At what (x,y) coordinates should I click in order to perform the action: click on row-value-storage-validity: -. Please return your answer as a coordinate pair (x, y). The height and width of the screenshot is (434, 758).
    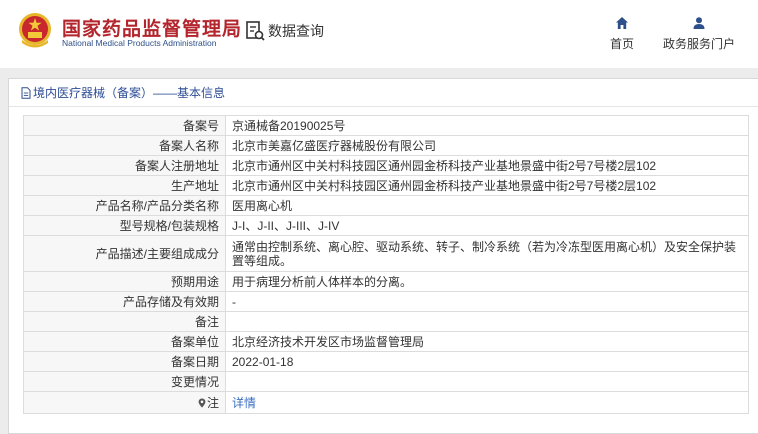
    Looking at the image, I should click on (487, 301).